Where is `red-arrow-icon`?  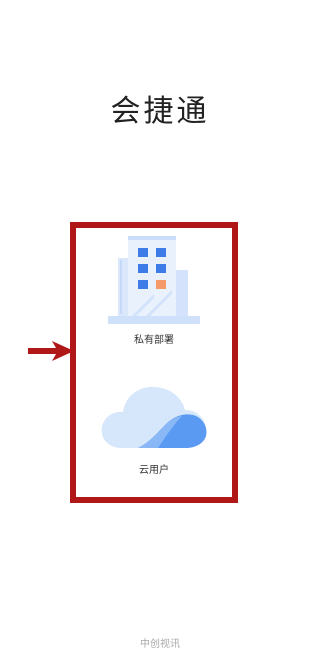 red-arrow-icon is located at coordinates (51, 351).